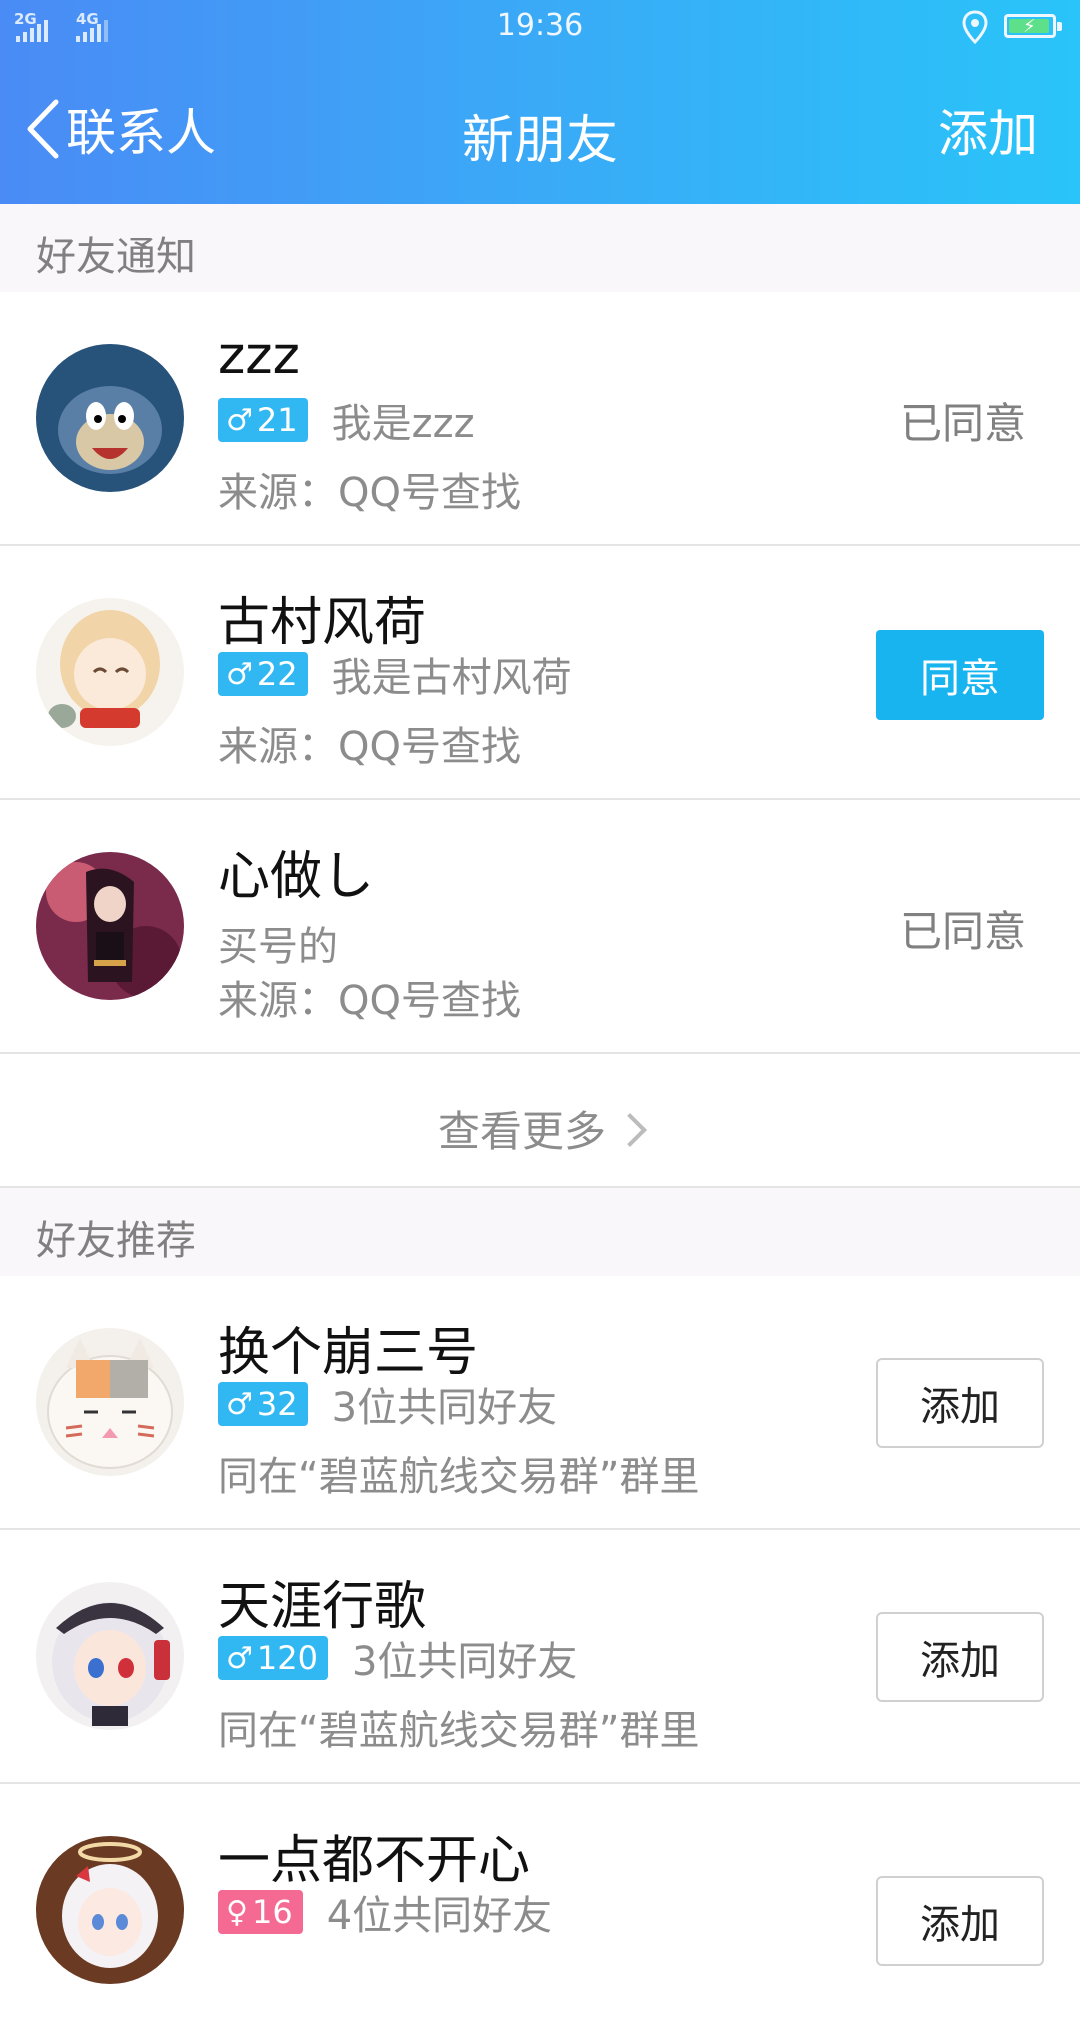 The width and height of the screenshot is (1080, 2038). Describe the element at coordinates (439, 1916) in the screenshot. I see `mutual-friends: 4位共同好友` at that location.